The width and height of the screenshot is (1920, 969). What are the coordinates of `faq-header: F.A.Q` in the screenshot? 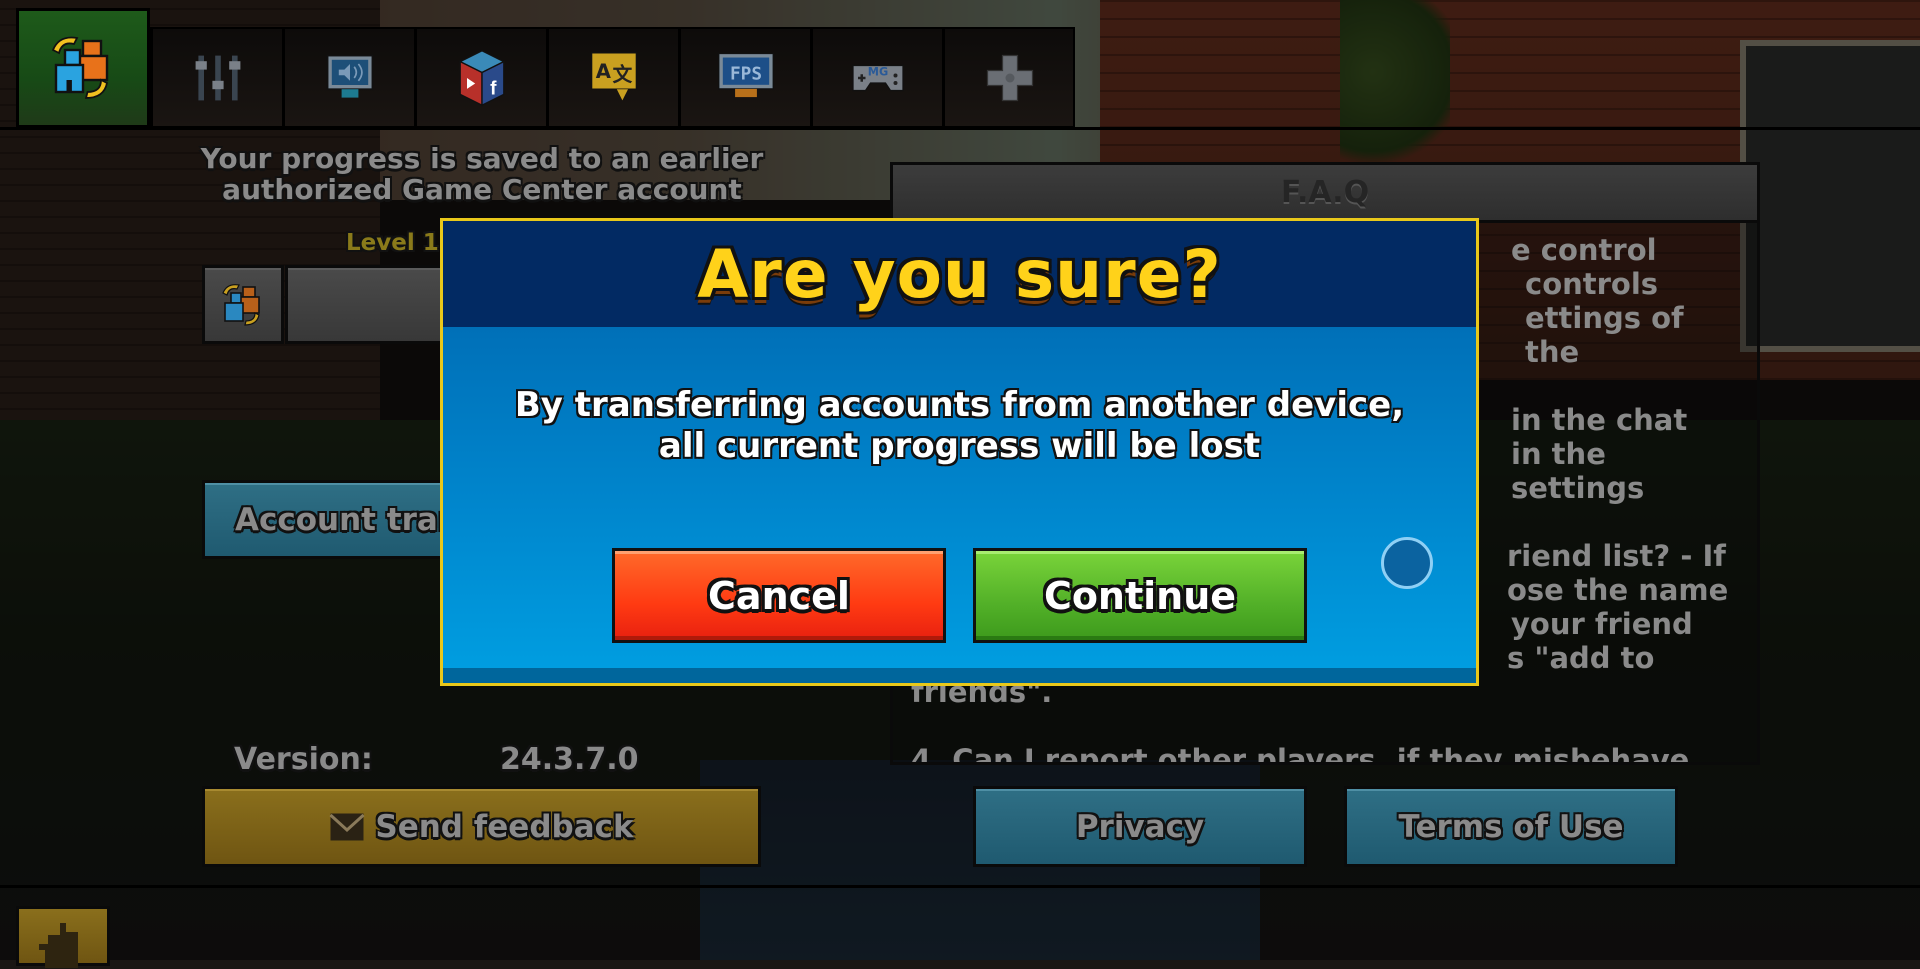 It's located at (1325, 194).